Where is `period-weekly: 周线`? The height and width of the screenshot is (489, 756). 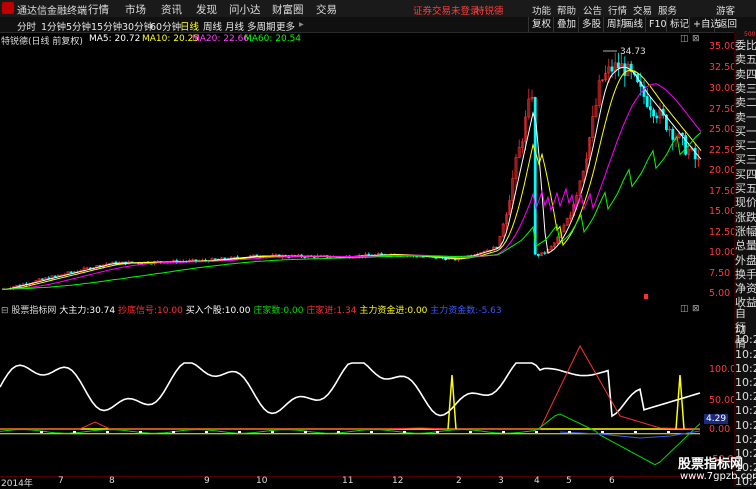
period-weekly: 周线 is located at coordinates (212, 26).